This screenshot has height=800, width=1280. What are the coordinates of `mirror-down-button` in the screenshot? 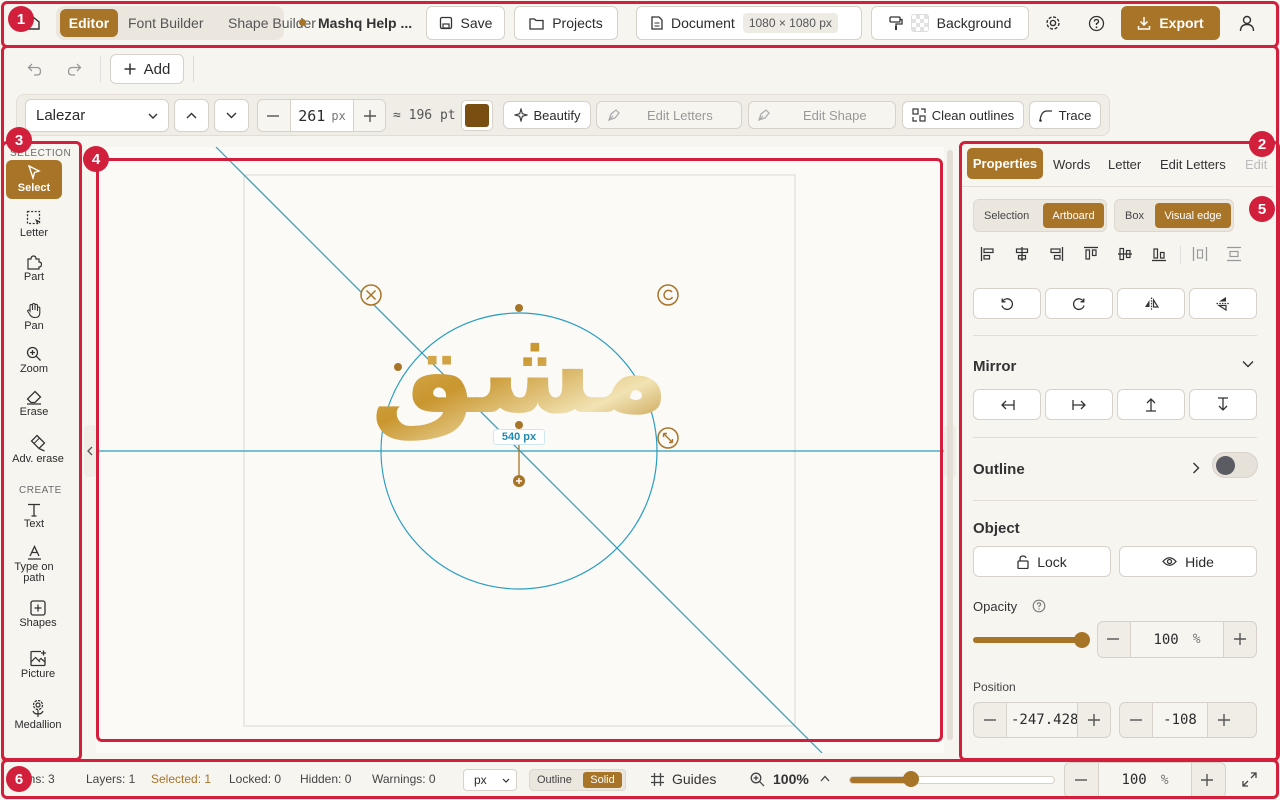 It's located at (1223, 404).